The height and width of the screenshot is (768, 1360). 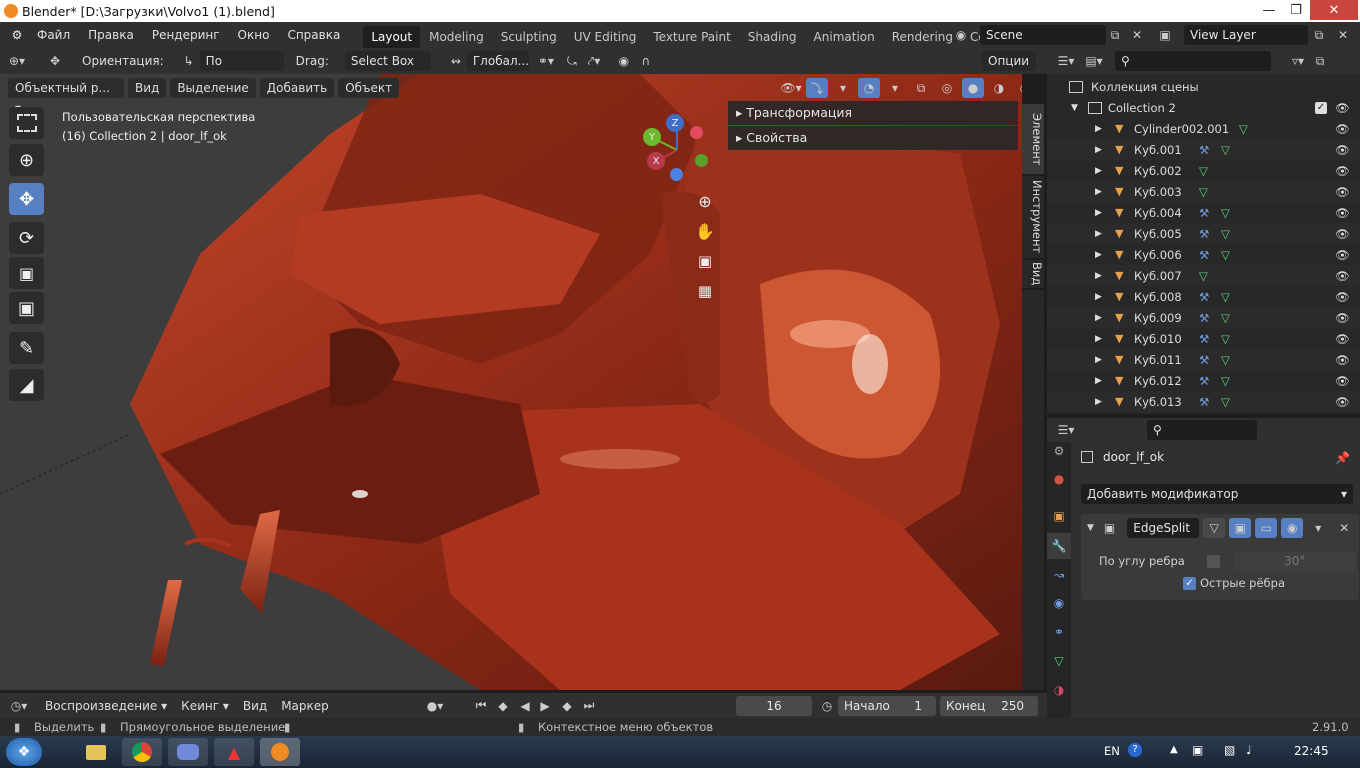 I want to click on camera-view-icon: ▣, so click(x=705, y=261).